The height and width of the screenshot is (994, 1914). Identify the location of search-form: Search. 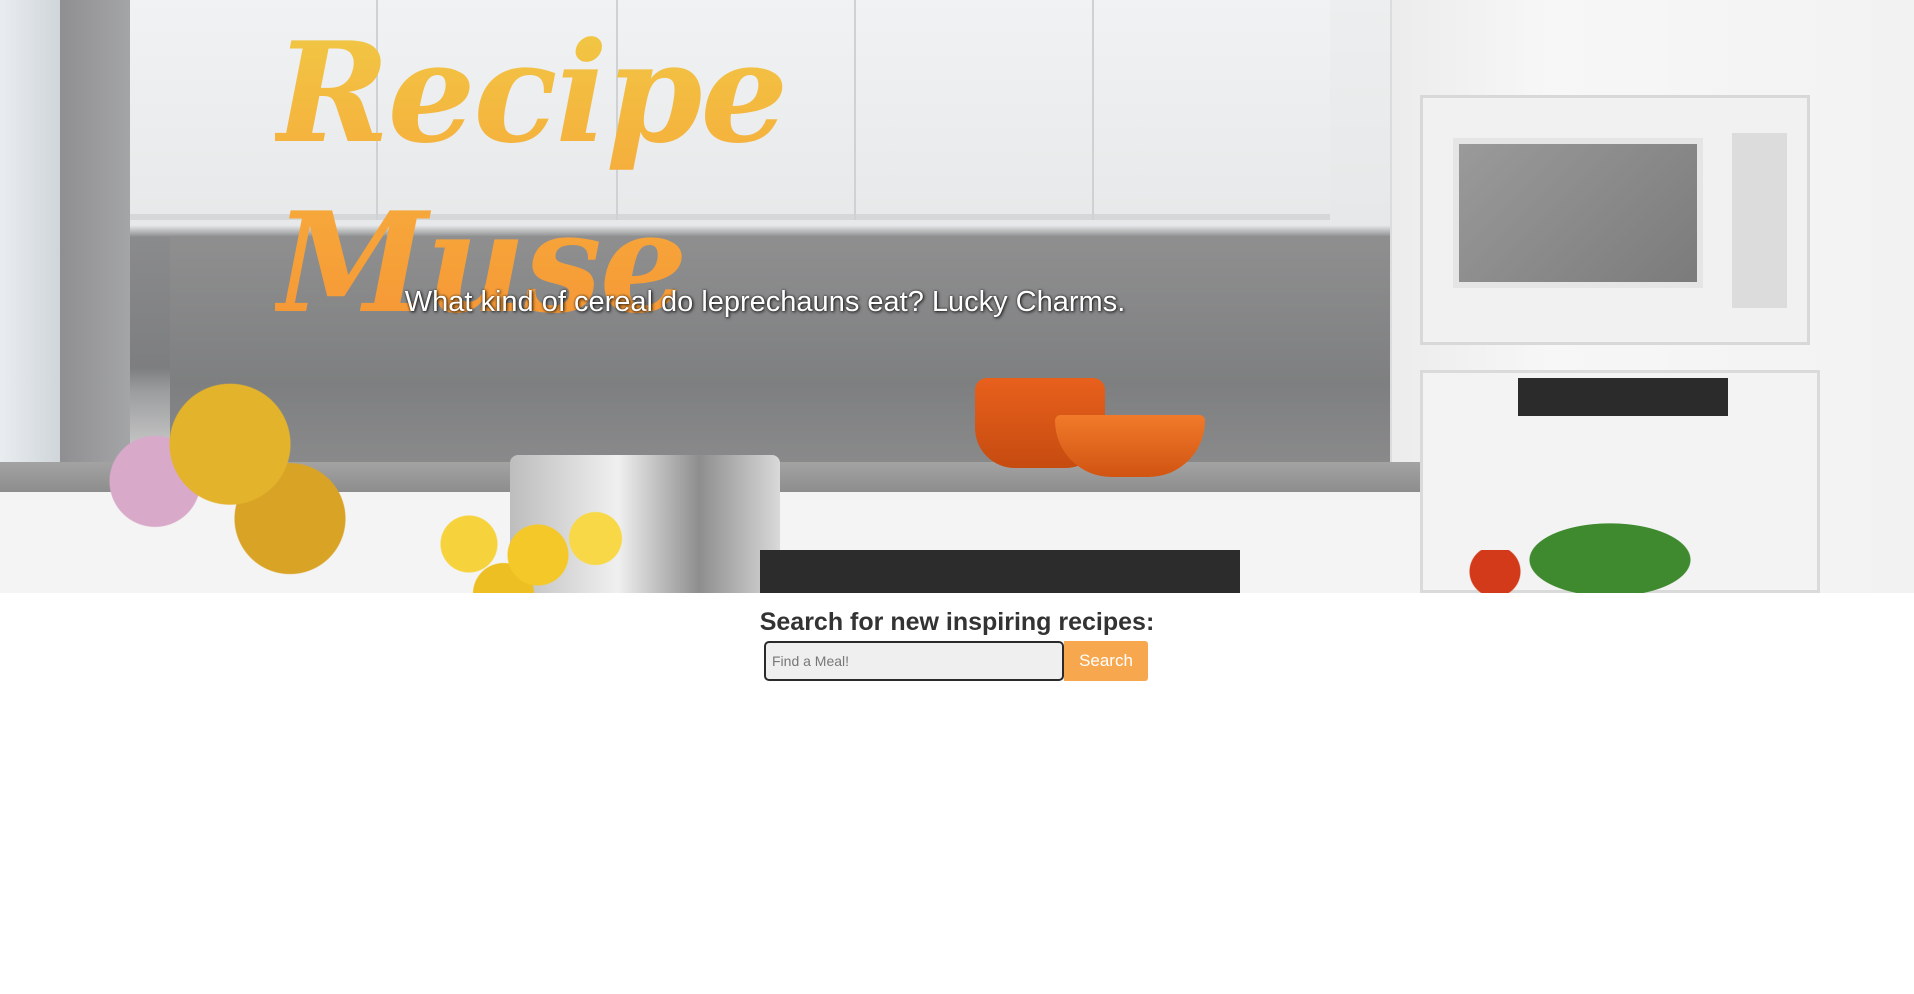
(956, 661).